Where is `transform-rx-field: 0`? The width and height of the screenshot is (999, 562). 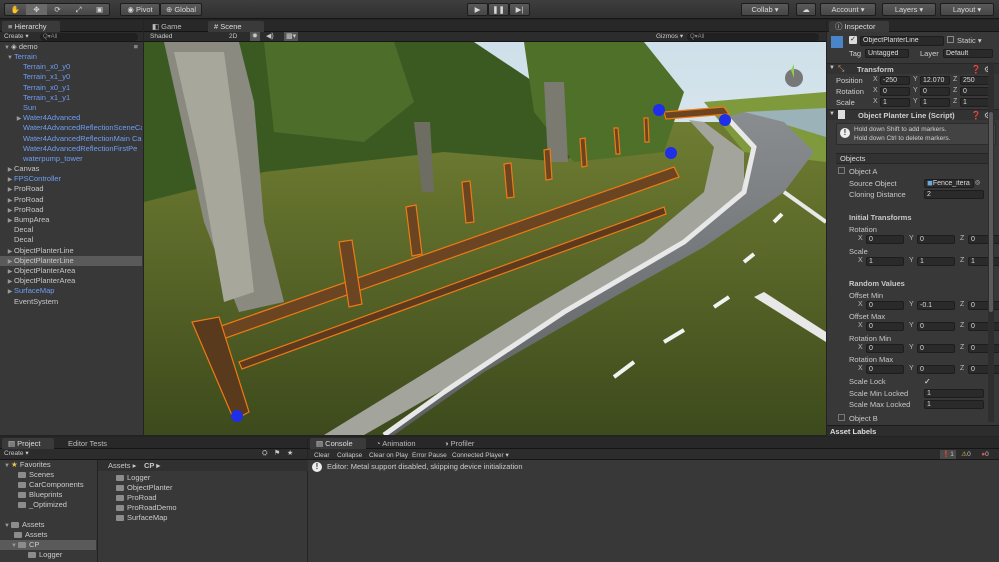
transform-rx-field: 0 is located at coordinates (895, 91).